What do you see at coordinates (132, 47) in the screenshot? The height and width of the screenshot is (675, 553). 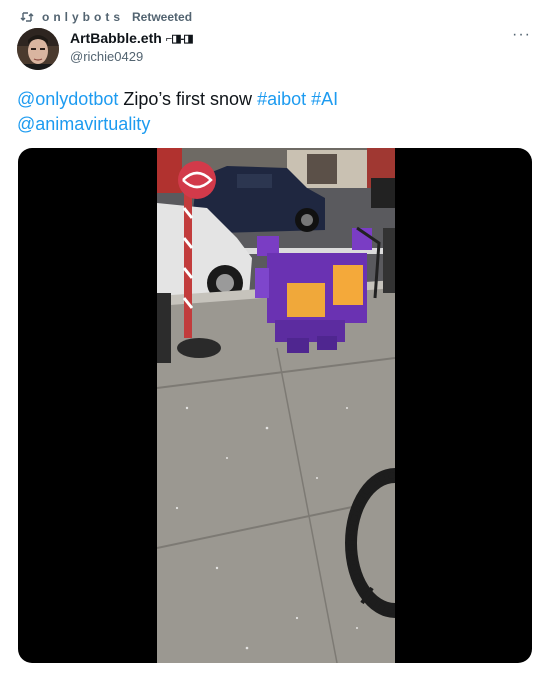 I see `author-block: ArtBabble.eth ⌐◨-◨ @richie0429` at bounding box center [132, 47].